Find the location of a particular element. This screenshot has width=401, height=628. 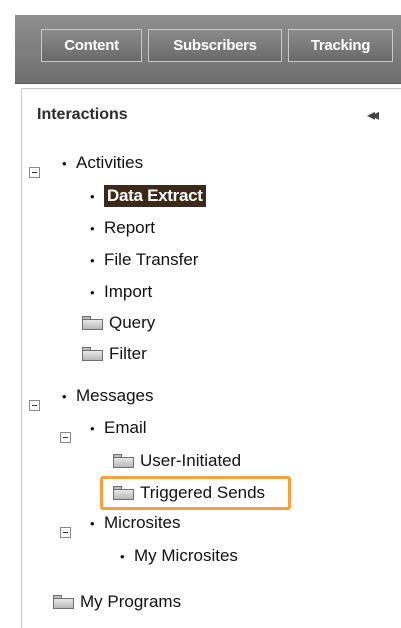

tree-node-import: • Import is located at coordinates (121, 292).